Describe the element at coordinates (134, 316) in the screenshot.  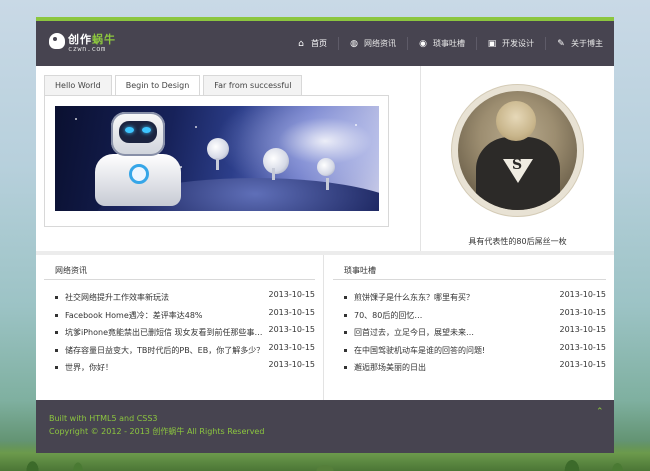
I see `article-link: Facebook Home遇冷：差评率达48%` at that location.